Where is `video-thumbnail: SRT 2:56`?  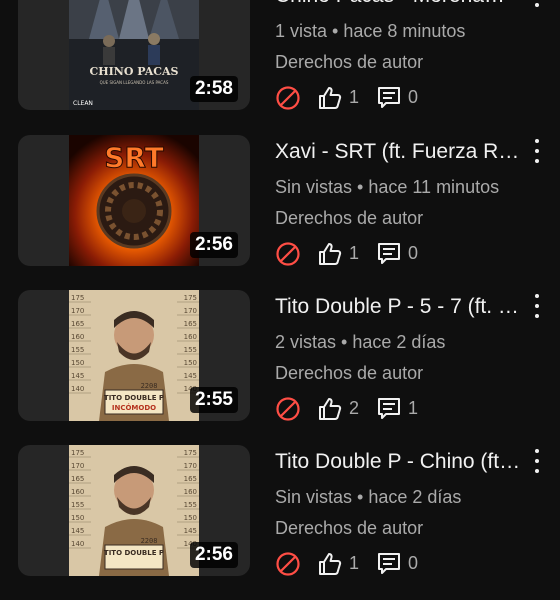
video-thumbnail: SRT 2:56 is located at coordinates (134, 200).